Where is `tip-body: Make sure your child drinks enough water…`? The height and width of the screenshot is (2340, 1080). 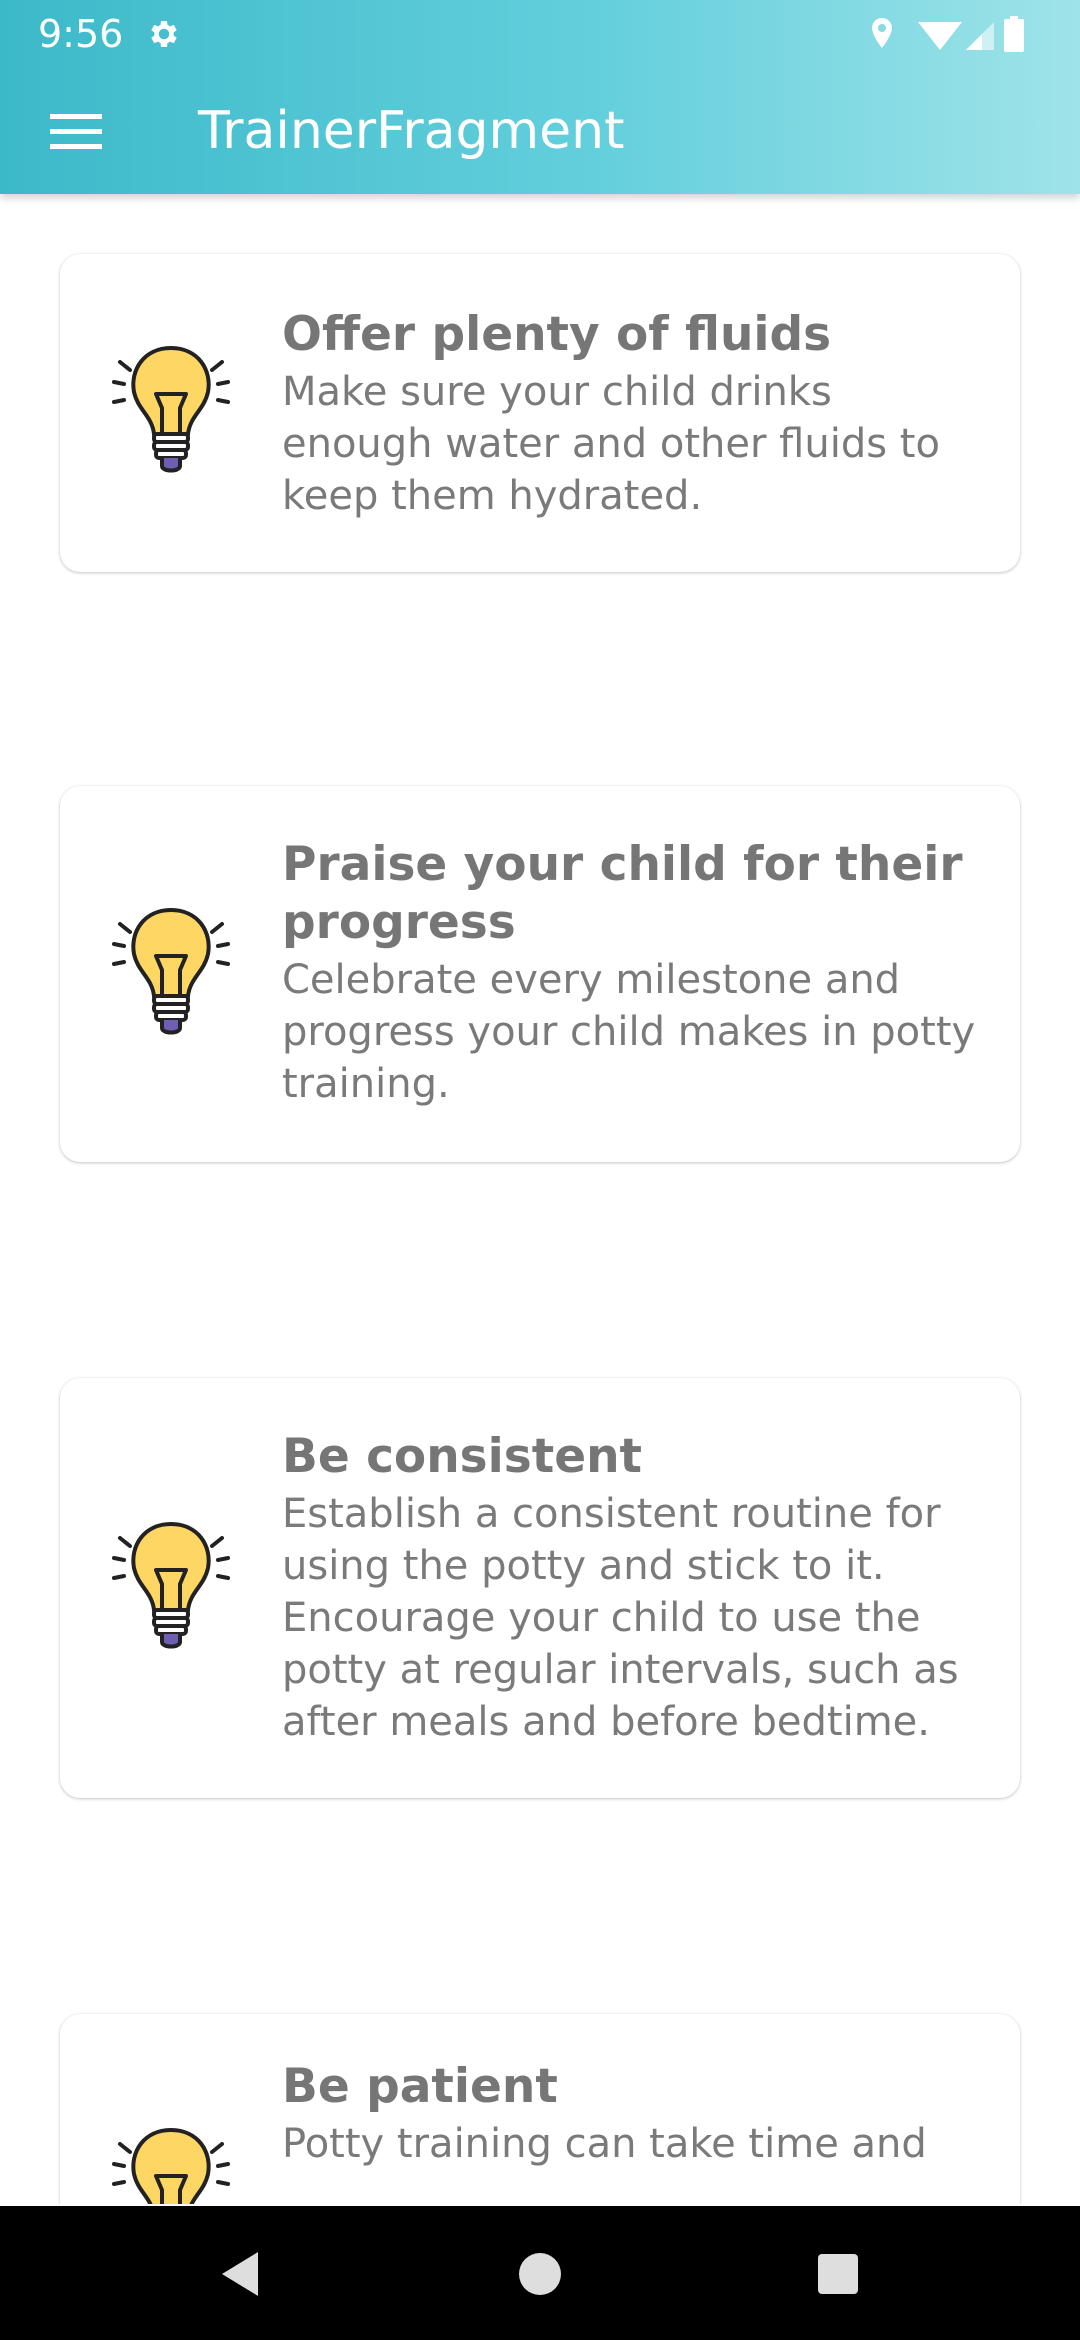
tip-body: Make sure your child drinks enough water… is located at coordinates (611, 444).